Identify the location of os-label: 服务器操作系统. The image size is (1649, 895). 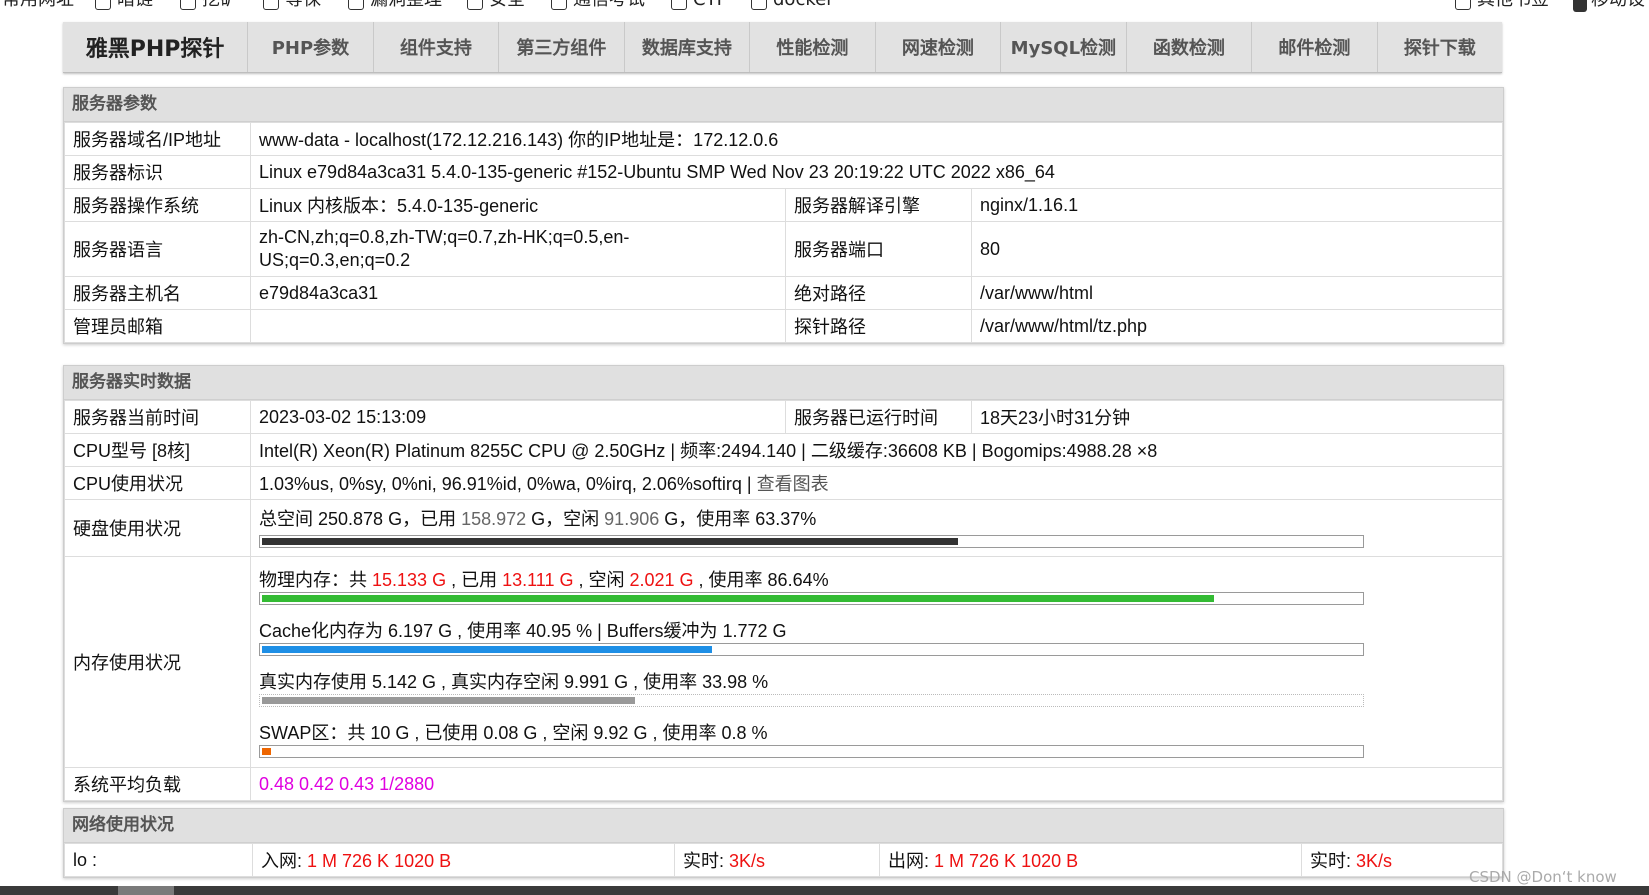
(157, 205).